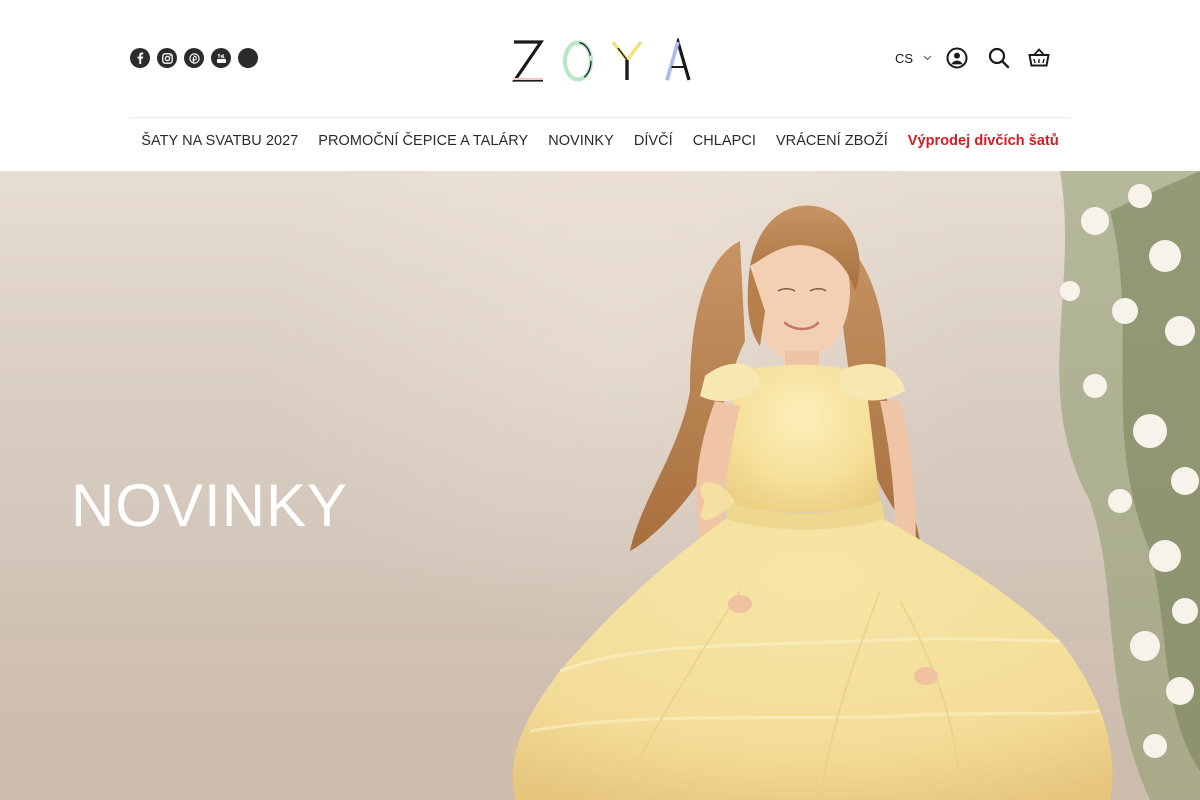 This screenshot has height=800, width=1200. I want to click on language-label: CS, so click(903, 58).